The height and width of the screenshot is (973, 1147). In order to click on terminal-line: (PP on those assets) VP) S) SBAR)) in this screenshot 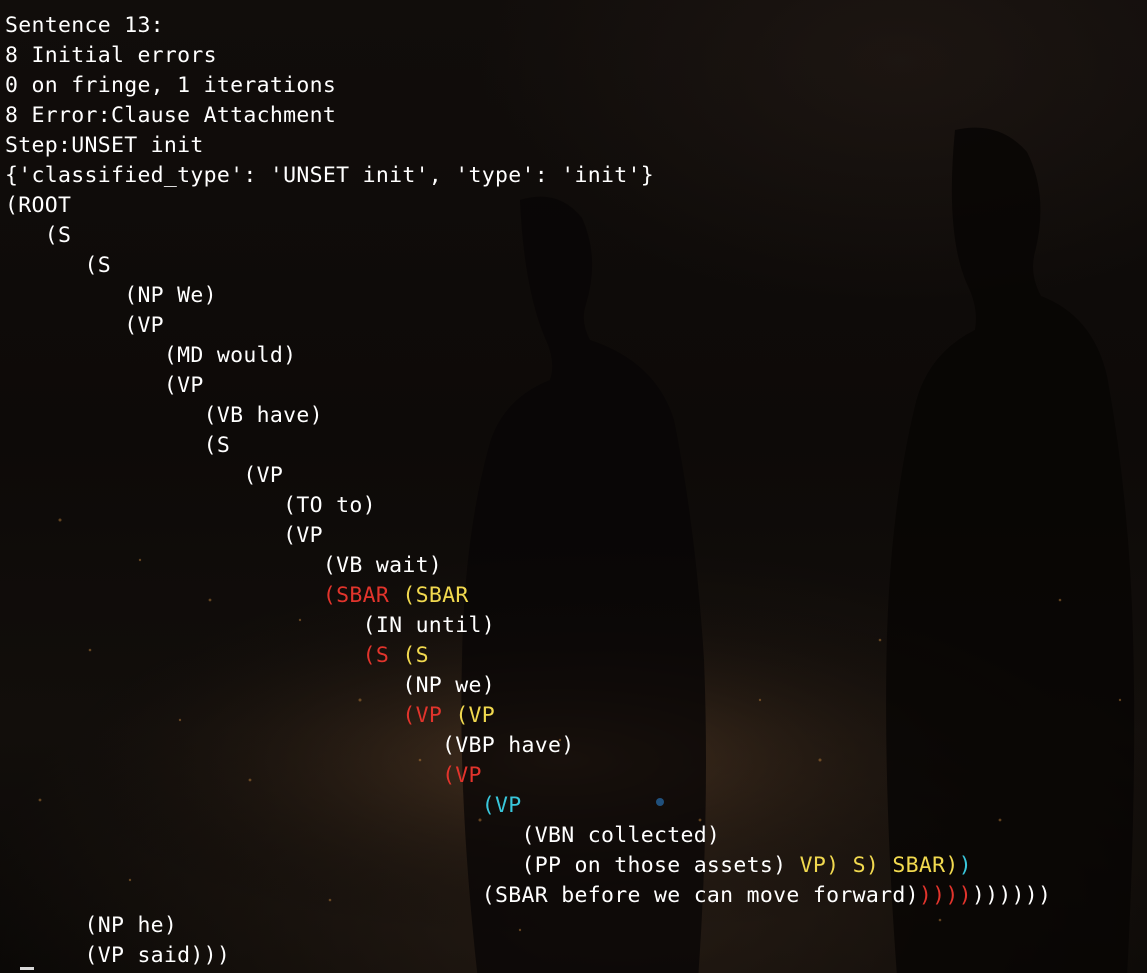, I will do `click(528, 866)`.